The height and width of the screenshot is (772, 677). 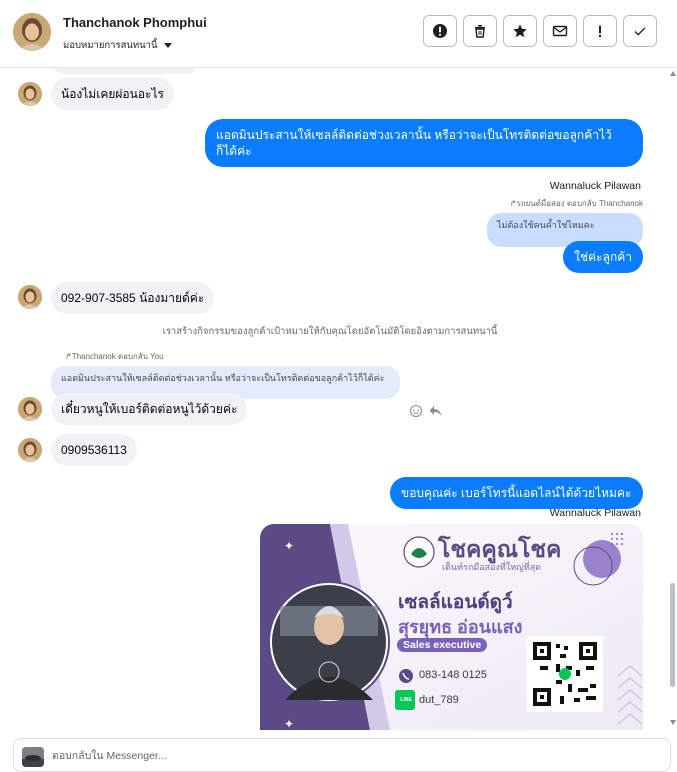 I want to click on contact-name: Thanchanok Phomphui, so click(x=135, y=22).